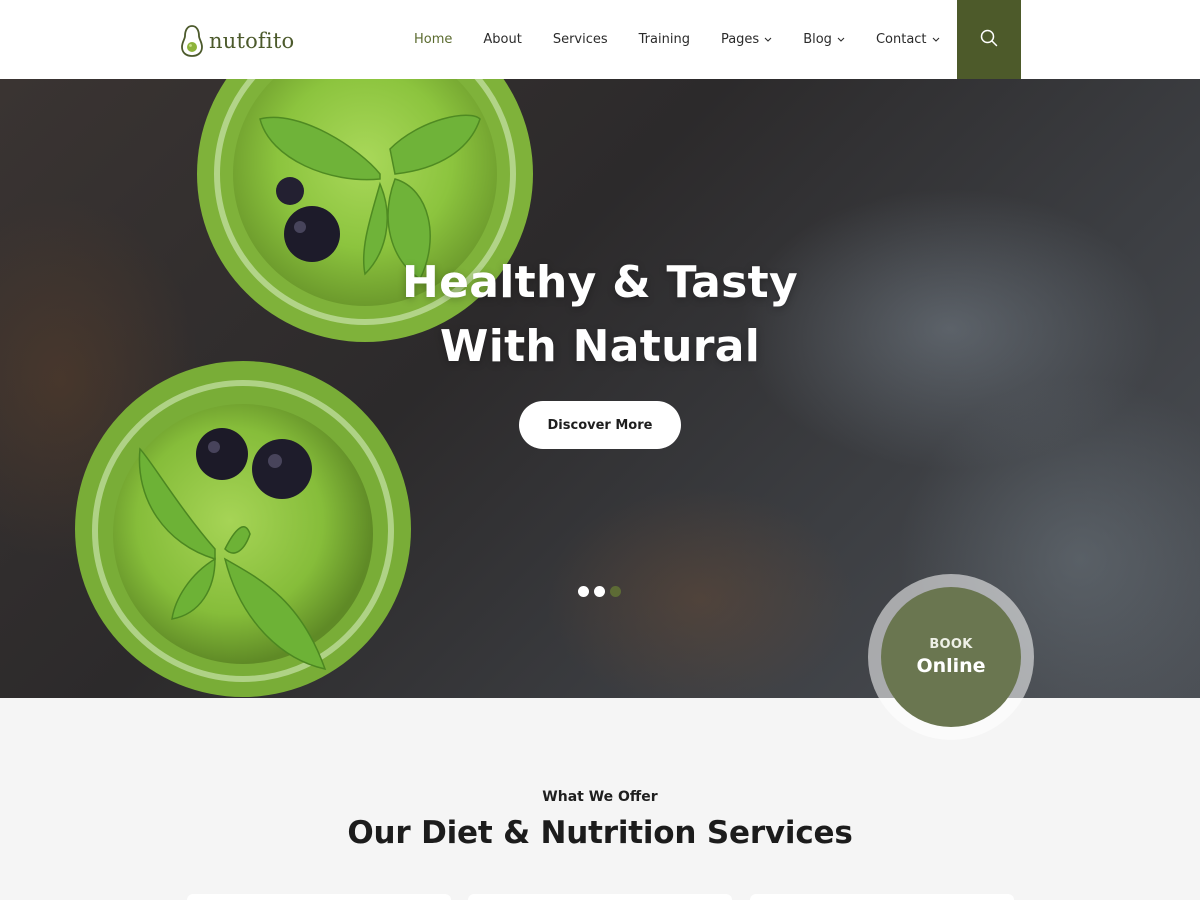 The height and width of the screenshot is (900, 1200). I want to click on search-button, so click(989, 39).